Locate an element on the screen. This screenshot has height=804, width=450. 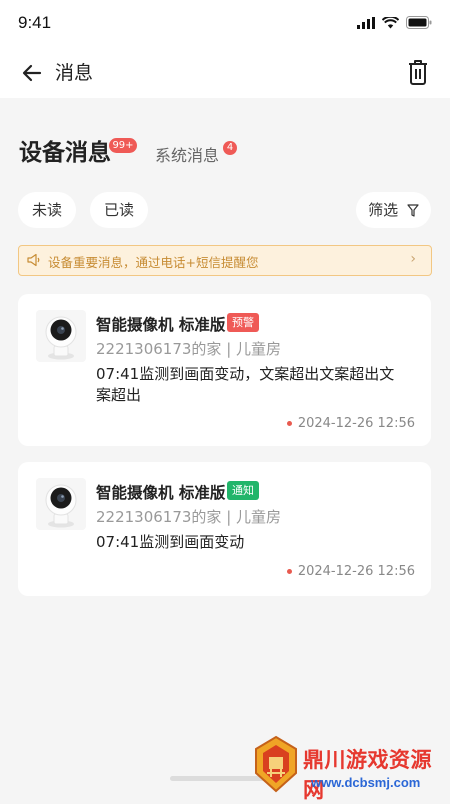
battery-icon is located at coordinates (419, 22).